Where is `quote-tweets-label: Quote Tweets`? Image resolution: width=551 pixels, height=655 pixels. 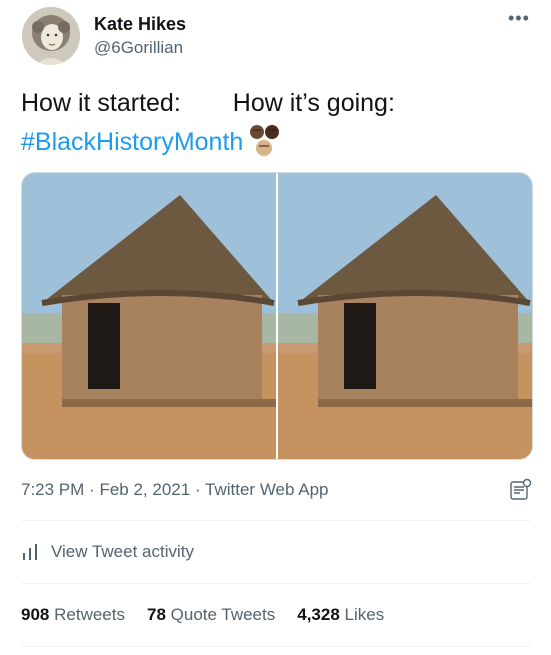 quote-tweets-label: Quote Tweets is located at coordinates (223, 614).